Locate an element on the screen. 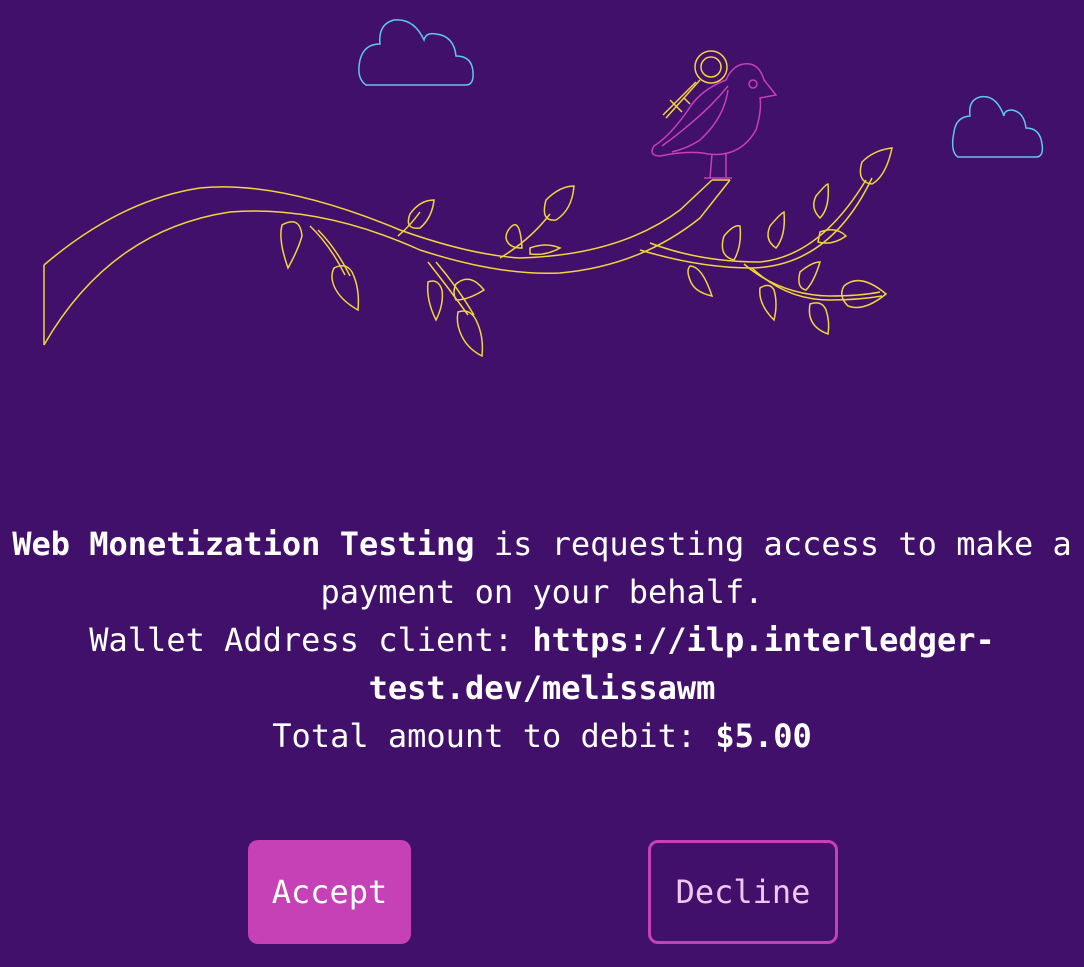  amount-value: $5.00 is located at coordinates (763, 736).